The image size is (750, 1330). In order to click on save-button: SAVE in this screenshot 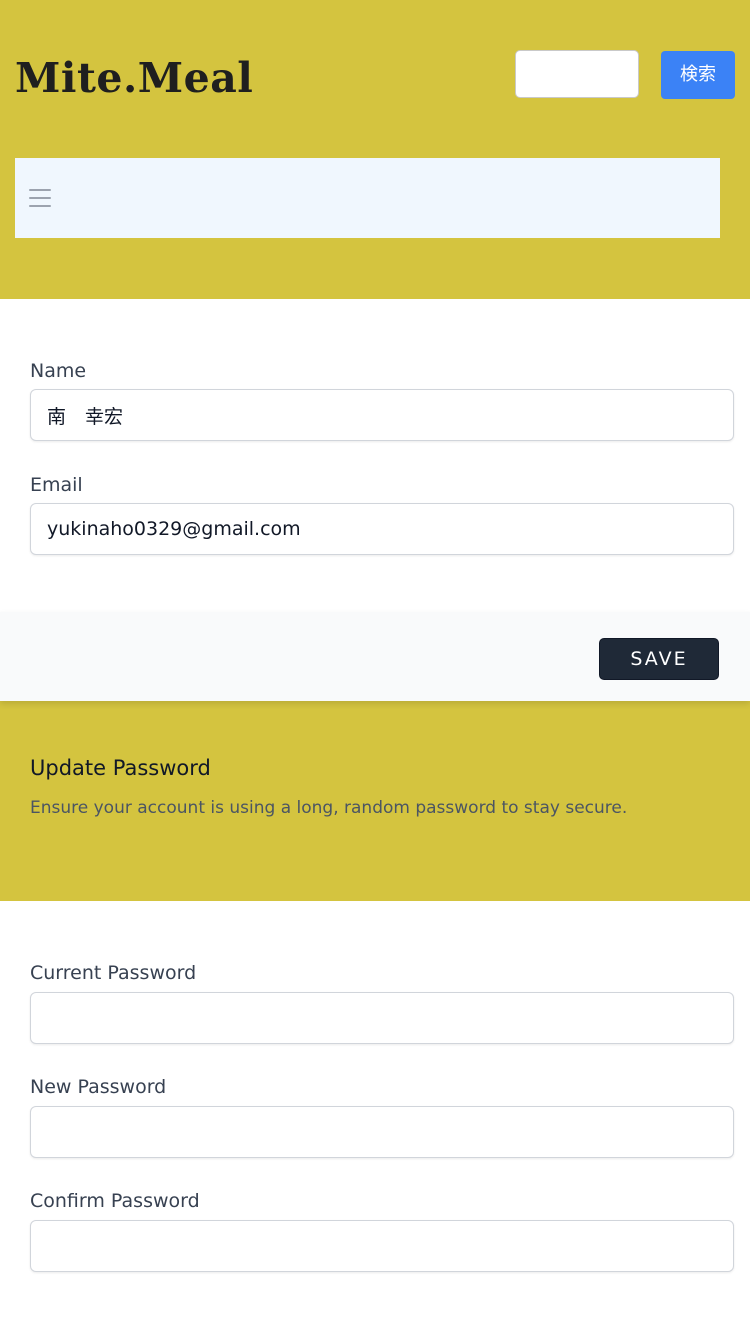, I will do `click(659, 659)`.